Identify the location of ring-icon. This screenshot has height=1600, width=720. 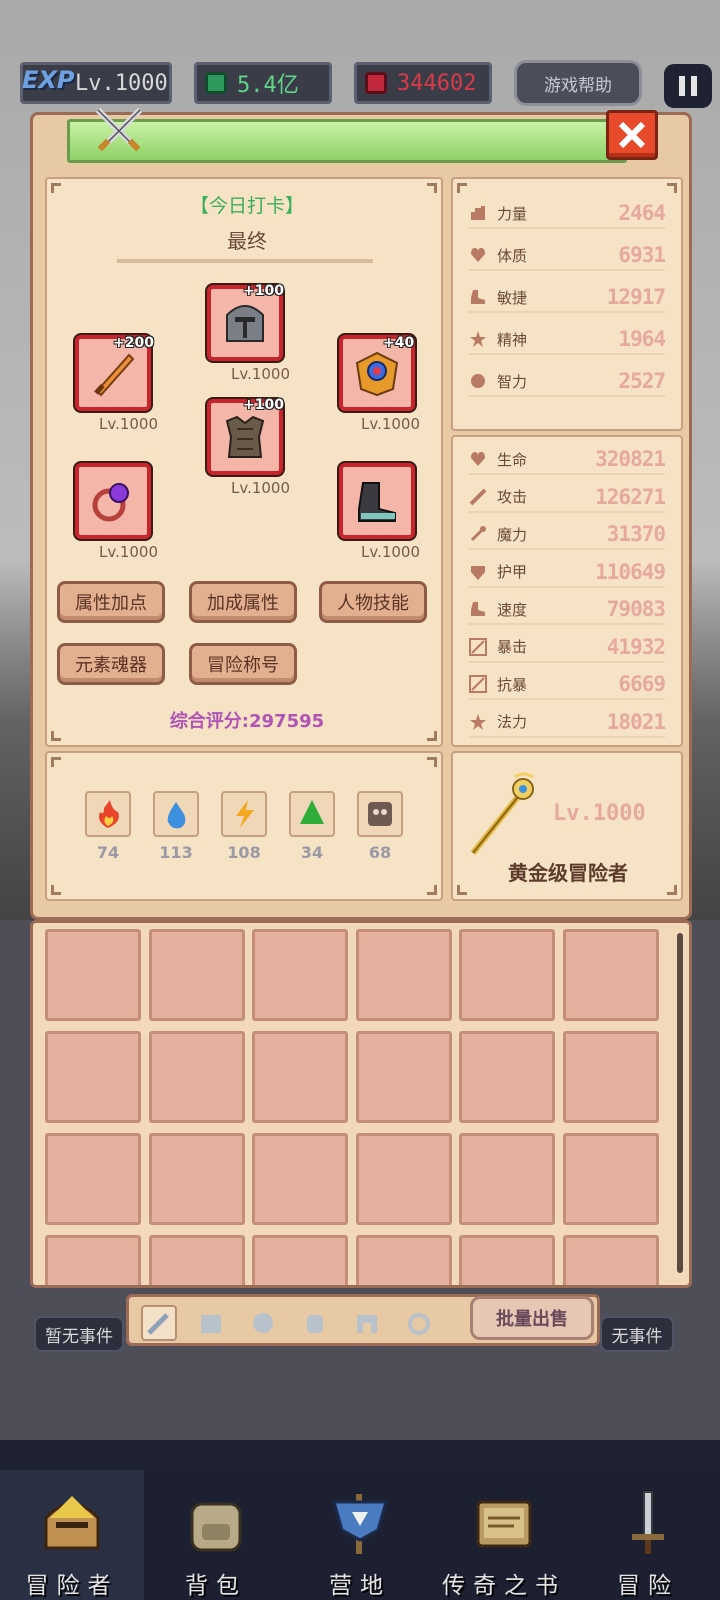
(110, 502).